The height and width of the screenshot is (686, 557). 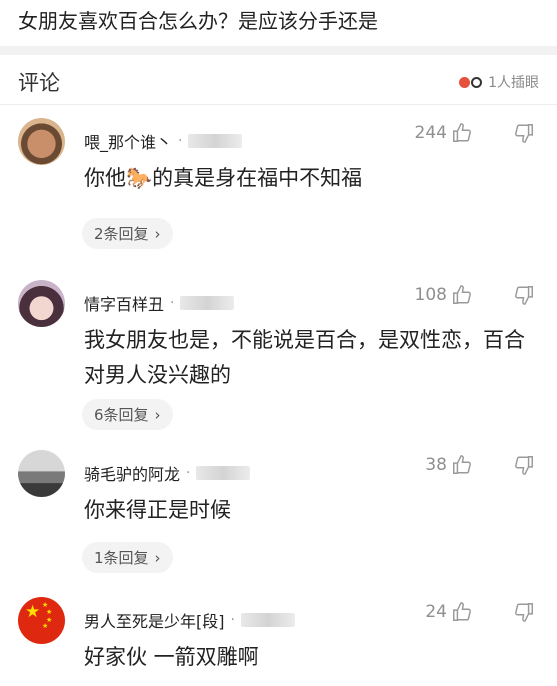 I want to click on comment-actions: 24, so click(x=480, y=612).